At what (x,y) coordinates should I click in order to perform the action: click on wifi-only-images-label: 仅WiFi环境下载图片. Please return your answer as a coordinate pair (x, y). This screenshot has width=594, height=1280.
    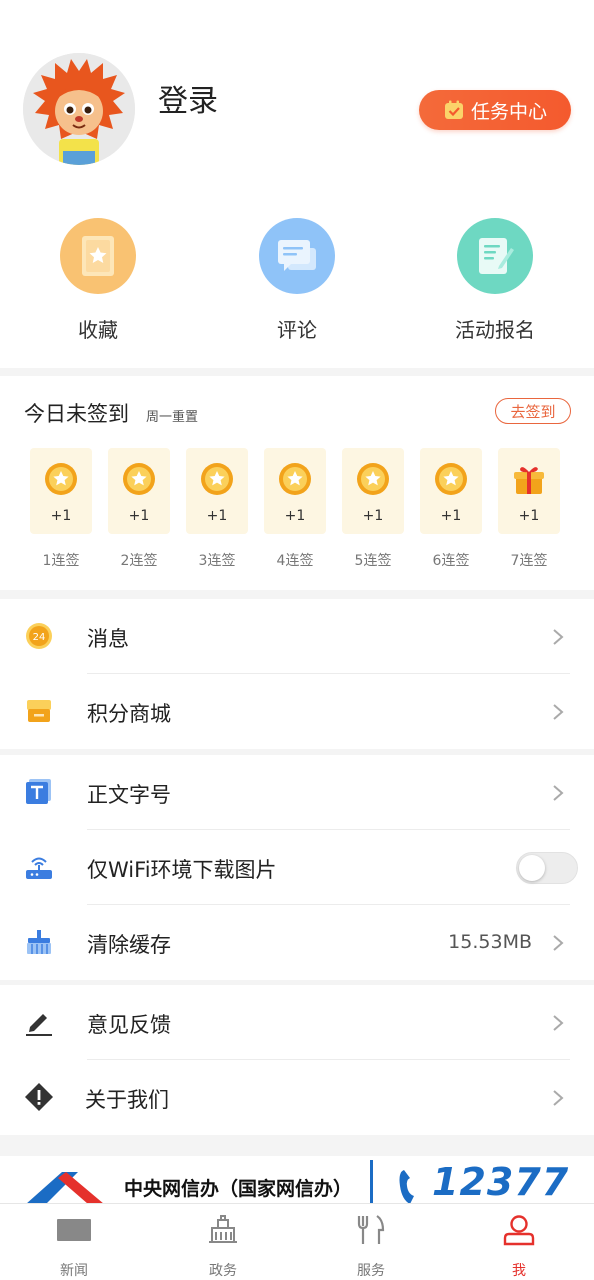
    Looking at the image, I should click on (182, 870).